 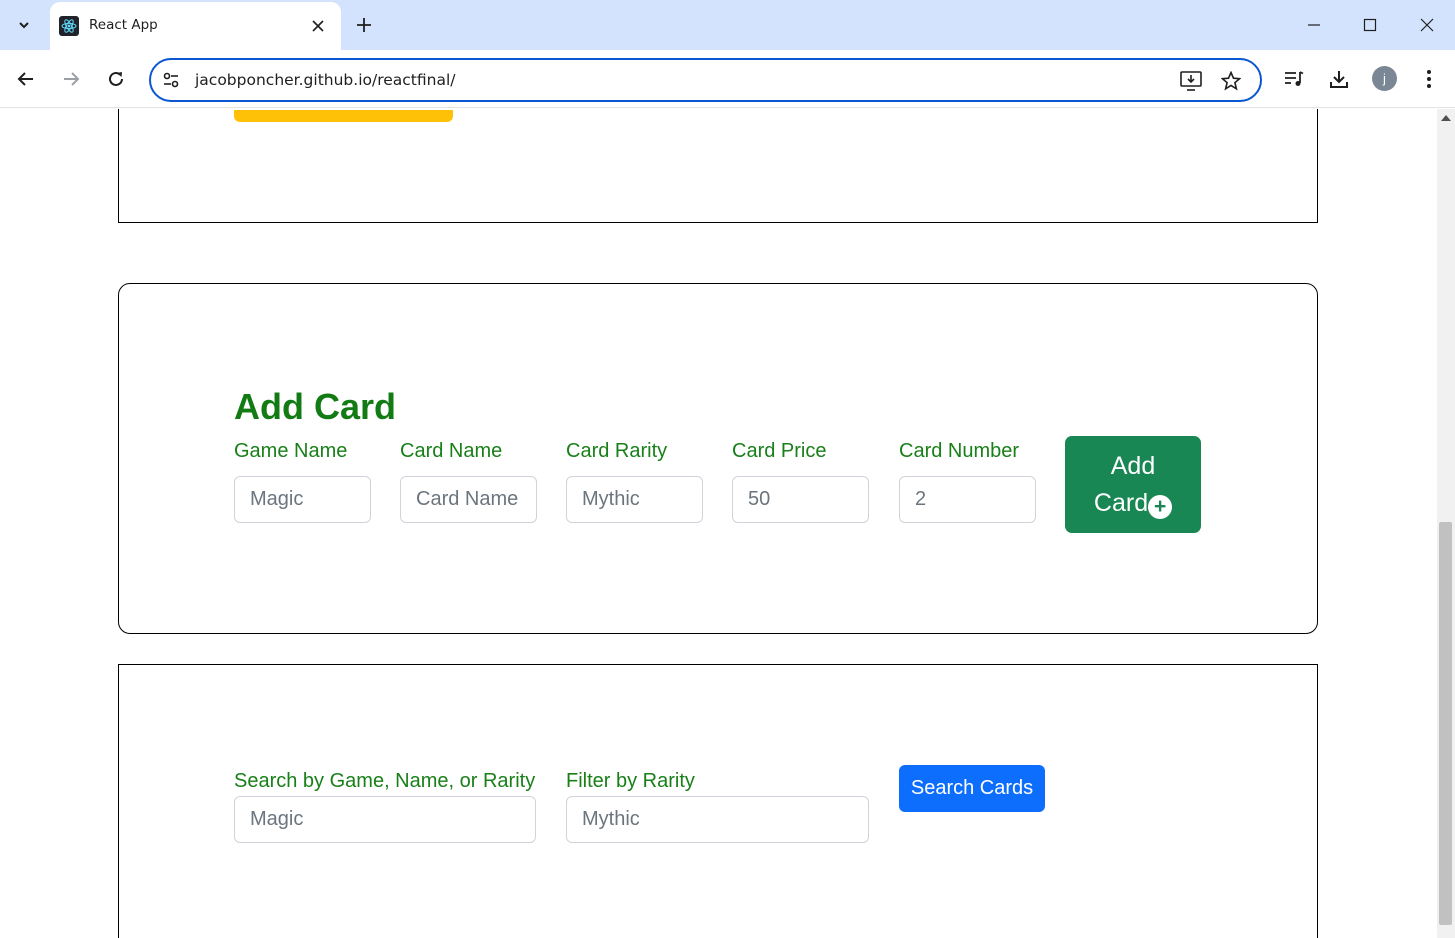 I want to click on chrome-menu-button, so click(x=1429, y=79).